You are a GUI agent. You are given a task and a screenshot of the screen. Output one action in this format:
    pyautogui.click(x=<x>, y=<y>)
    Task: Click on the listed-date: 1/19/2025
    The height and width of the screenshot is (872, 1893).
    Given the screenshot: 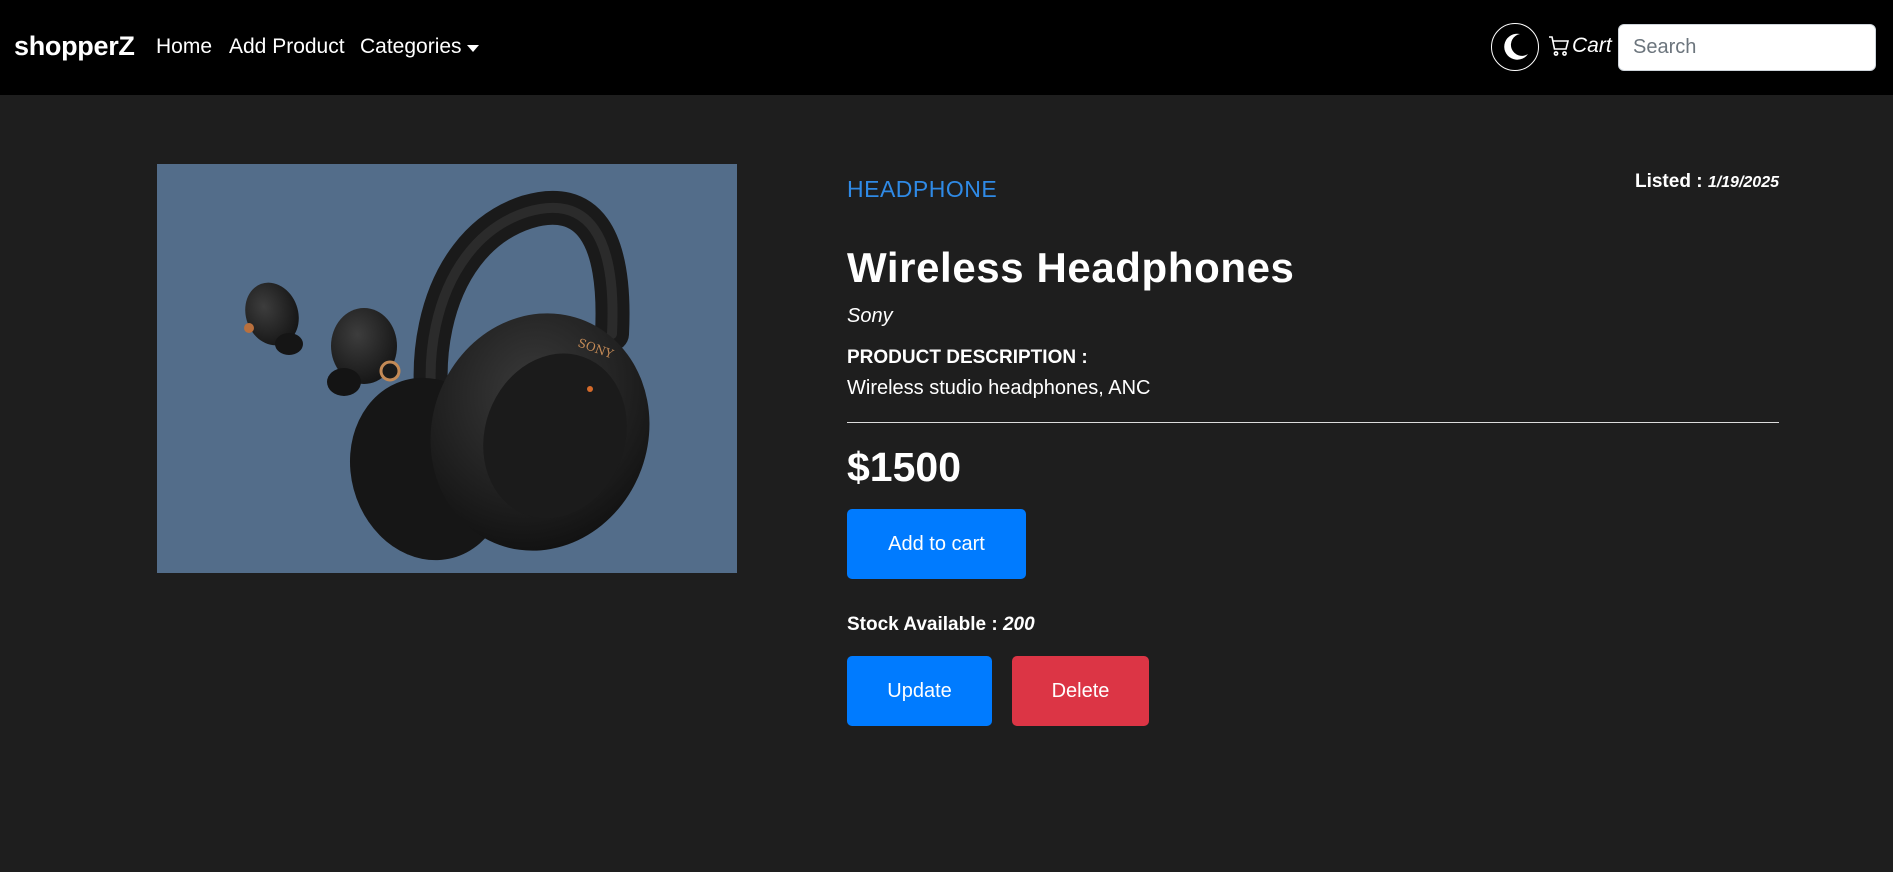 What is the action you would take?
    pyautogui.click(x=1743, y=182)
    